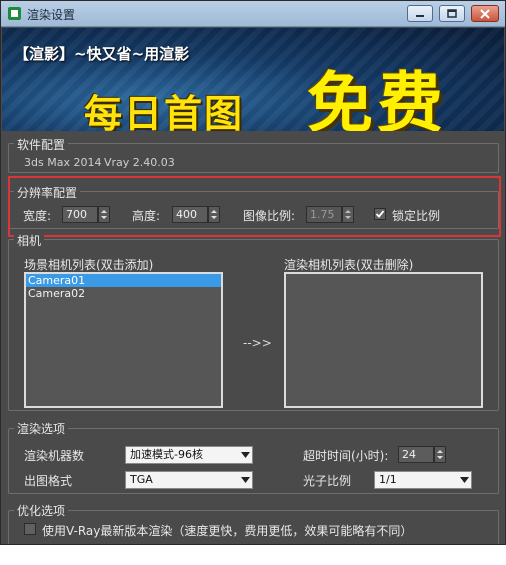 The image size is (506, 565). Describe the element at coordinates (257, 343) in the screenshot. I see `transfer-arrow: -->>` at that location.